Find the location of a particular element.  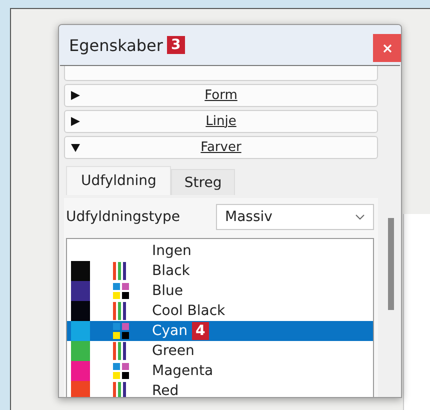

color-list-item: Blue is located at coordinates (220, 291).